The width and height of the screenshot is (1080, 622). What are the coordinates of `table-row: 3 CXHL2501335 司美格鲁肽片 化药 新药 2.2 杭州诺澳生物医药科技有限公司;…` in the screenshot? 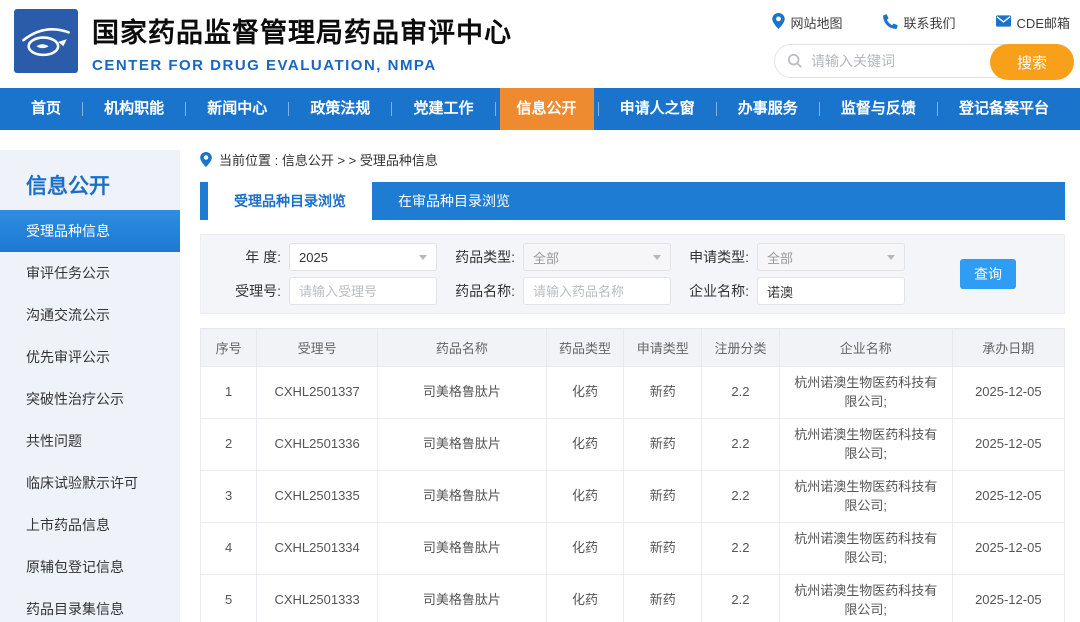 It's located at (632, 496).